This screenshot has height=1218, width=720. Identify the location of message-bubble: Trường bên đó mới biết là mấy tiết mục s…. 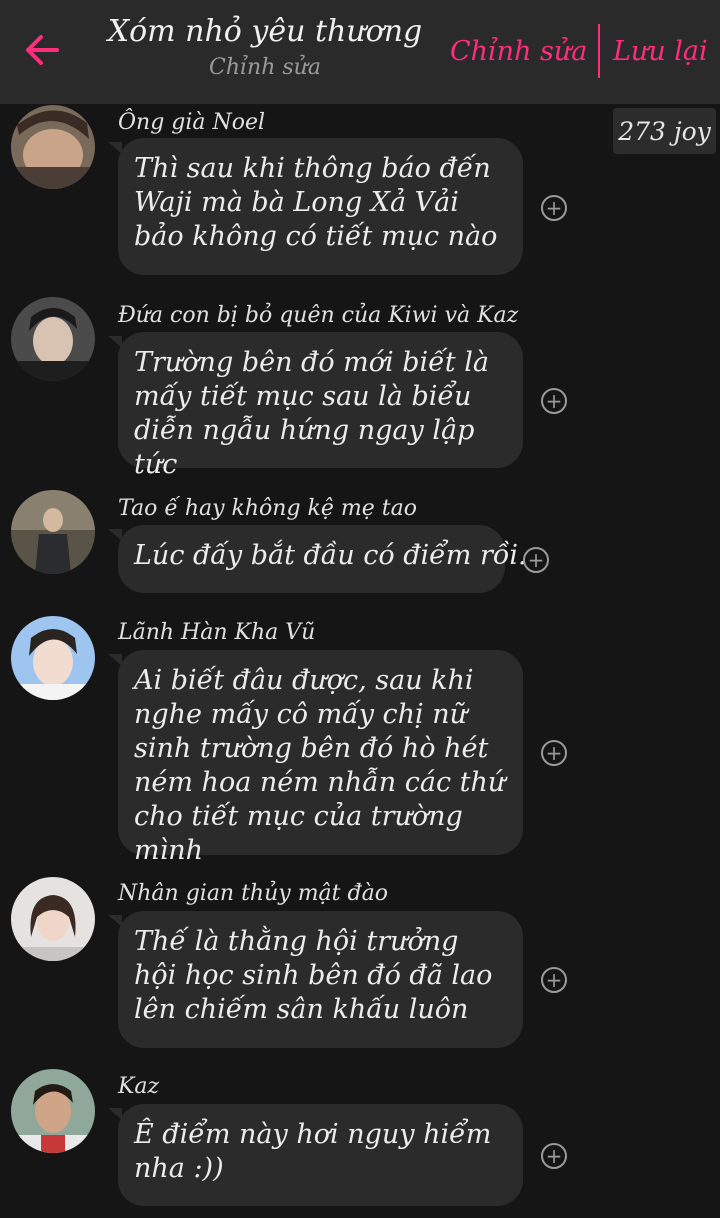
(320, 406).